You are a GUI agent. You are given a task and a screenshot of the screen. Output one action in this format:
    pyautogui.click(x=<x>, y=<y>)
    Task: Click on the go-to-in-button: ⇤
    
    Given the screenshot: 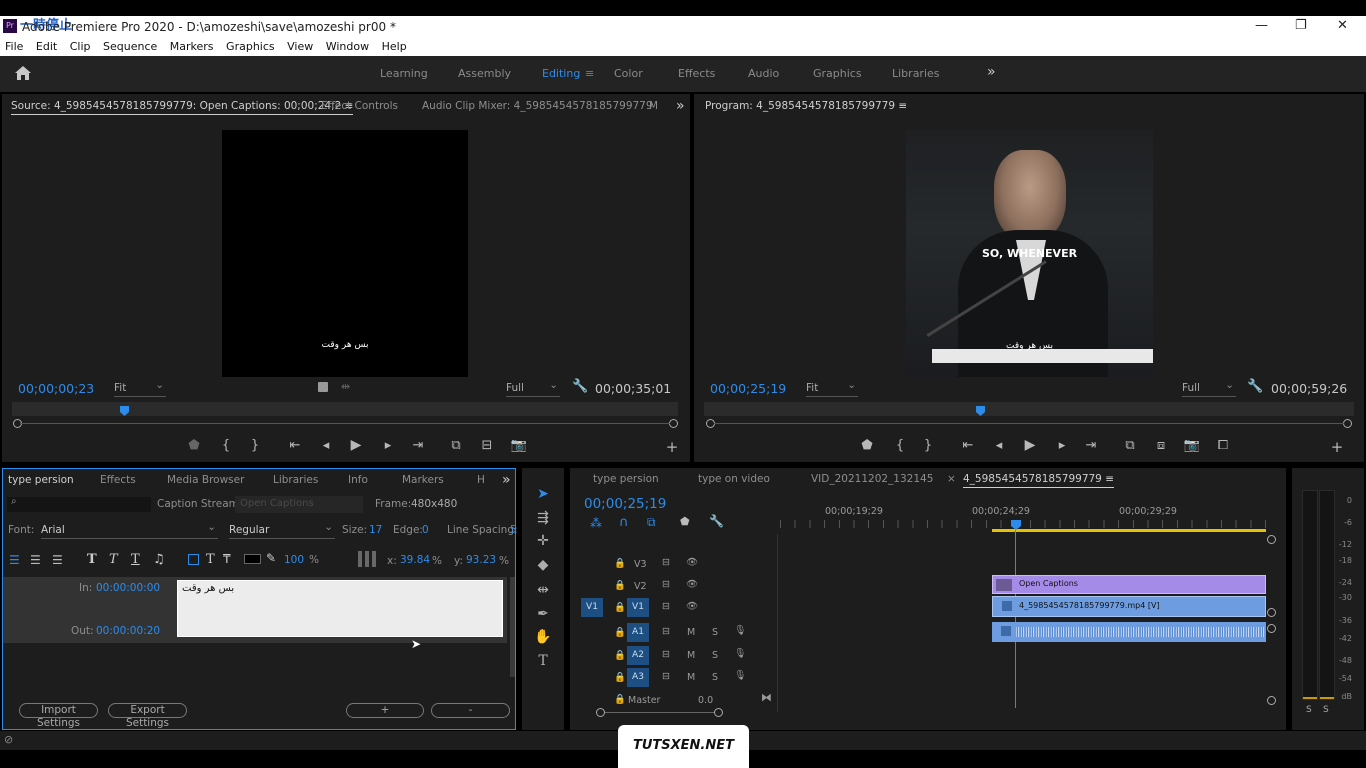 What is the action you would take?
    pyautogui.click(x=295, y=445)
    